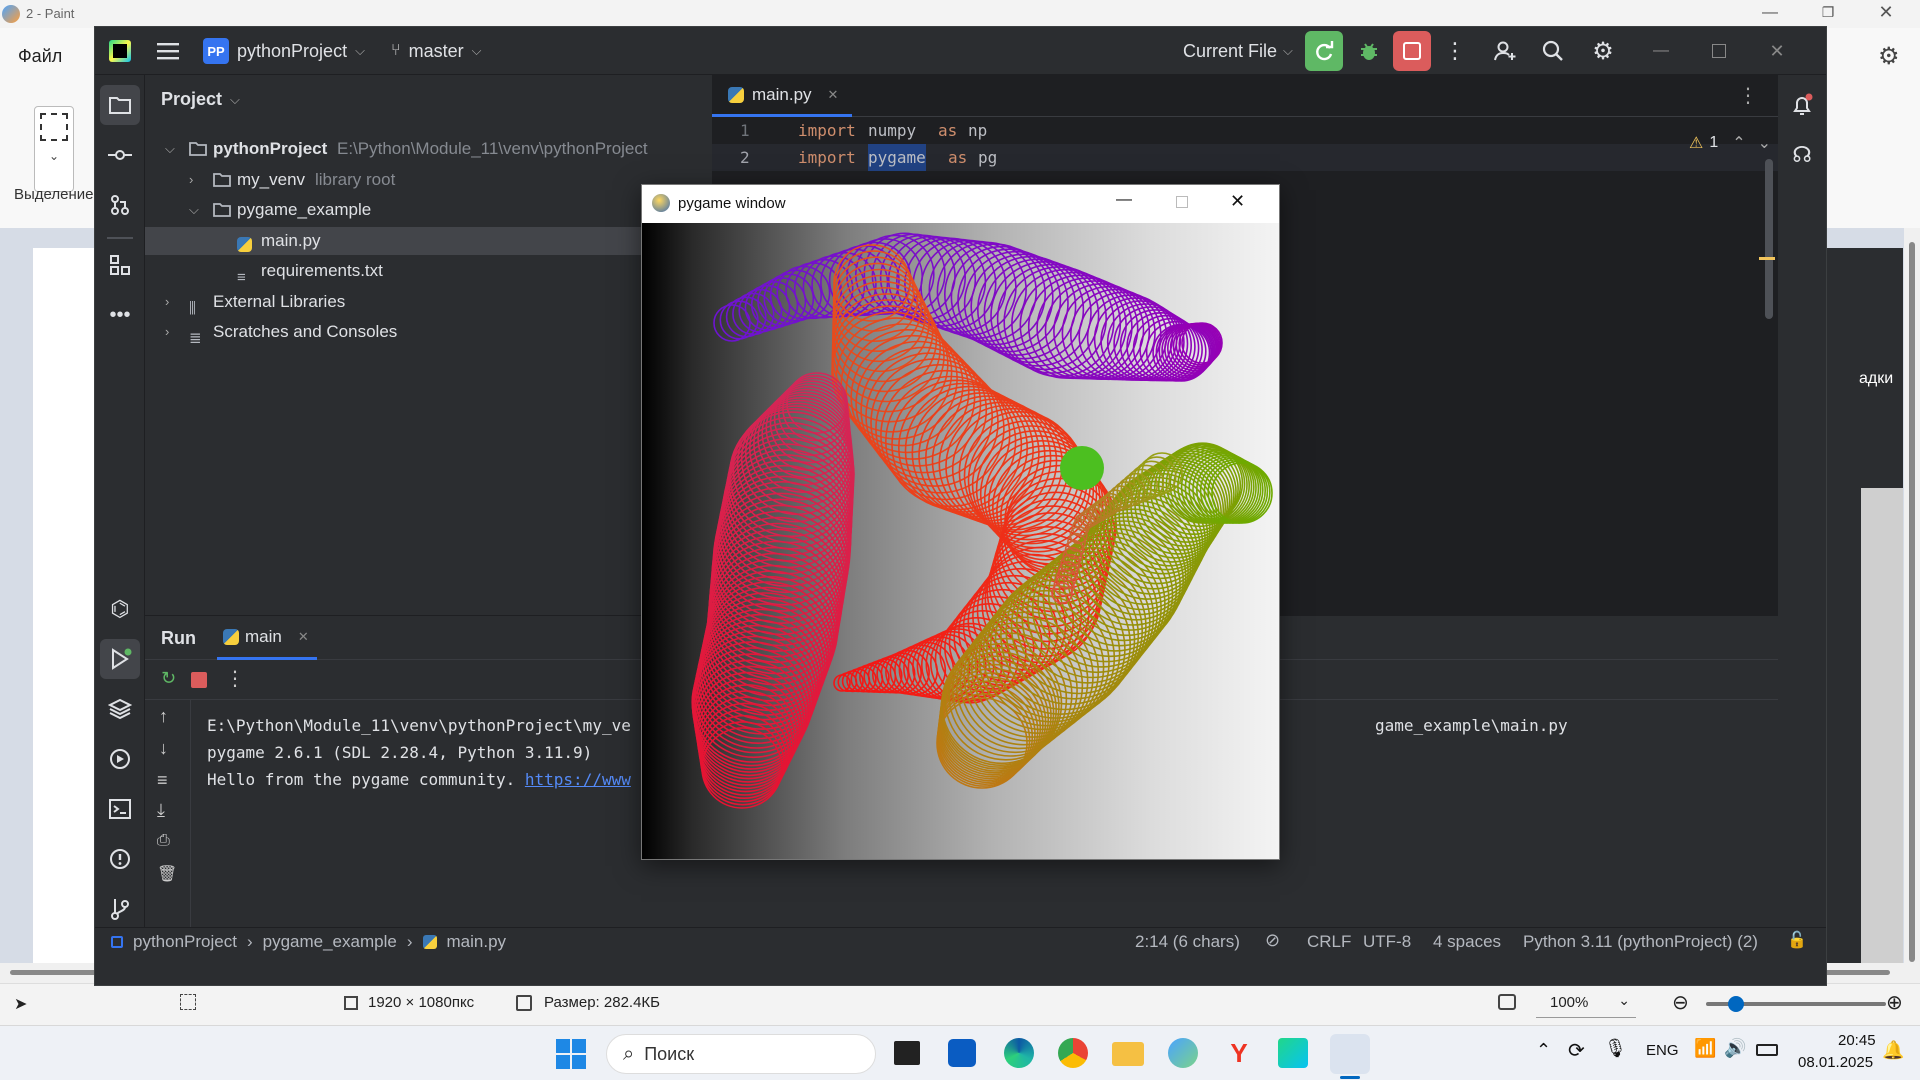  I want to click on git-icon, so click(120, 909).